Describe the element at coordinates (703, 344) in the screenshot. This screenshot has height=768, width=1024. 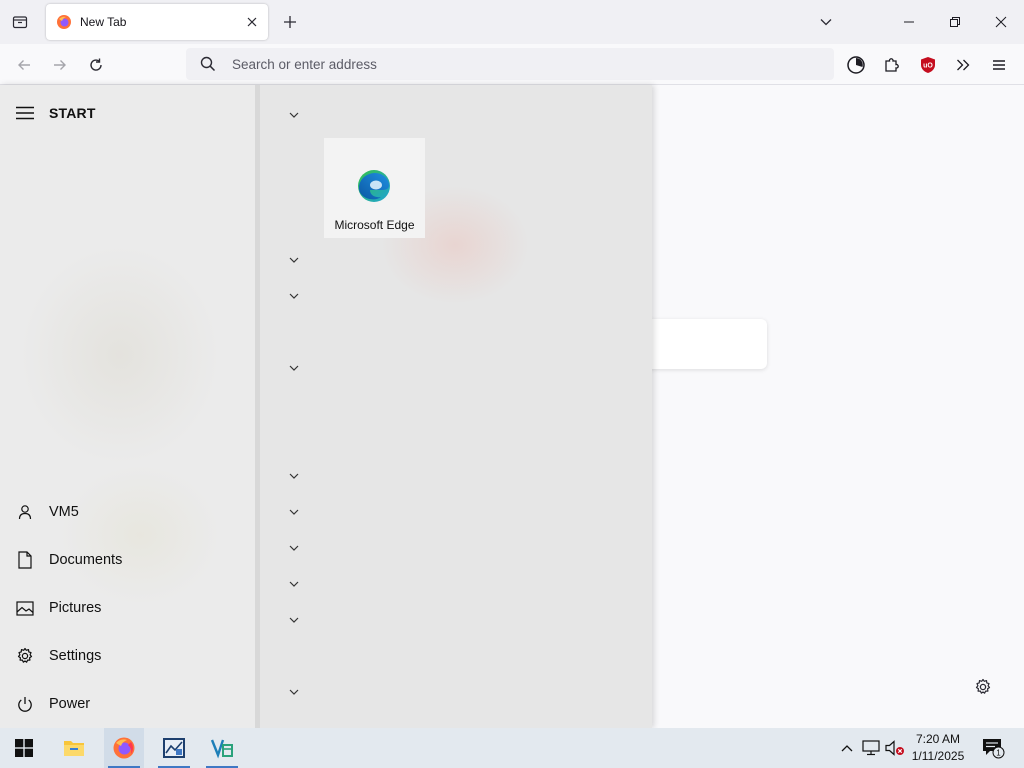
I see `new-tab-search-box` at that location.